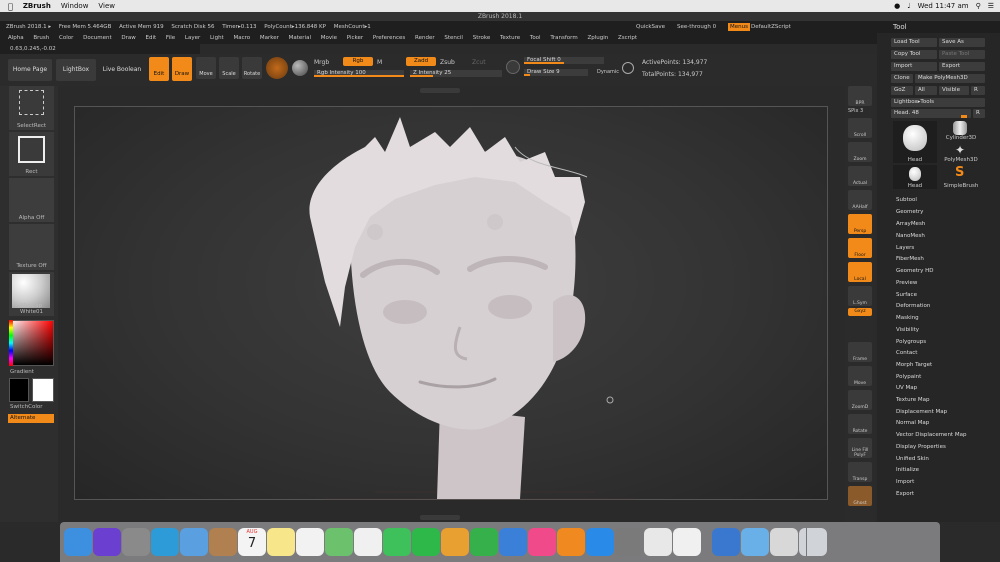 Image resolution: width=1000 pixels, height=562 pixels. Describe the element at coordinates (860, 128) in the screenshot. I see `scroll-button: Scroll` at that location.